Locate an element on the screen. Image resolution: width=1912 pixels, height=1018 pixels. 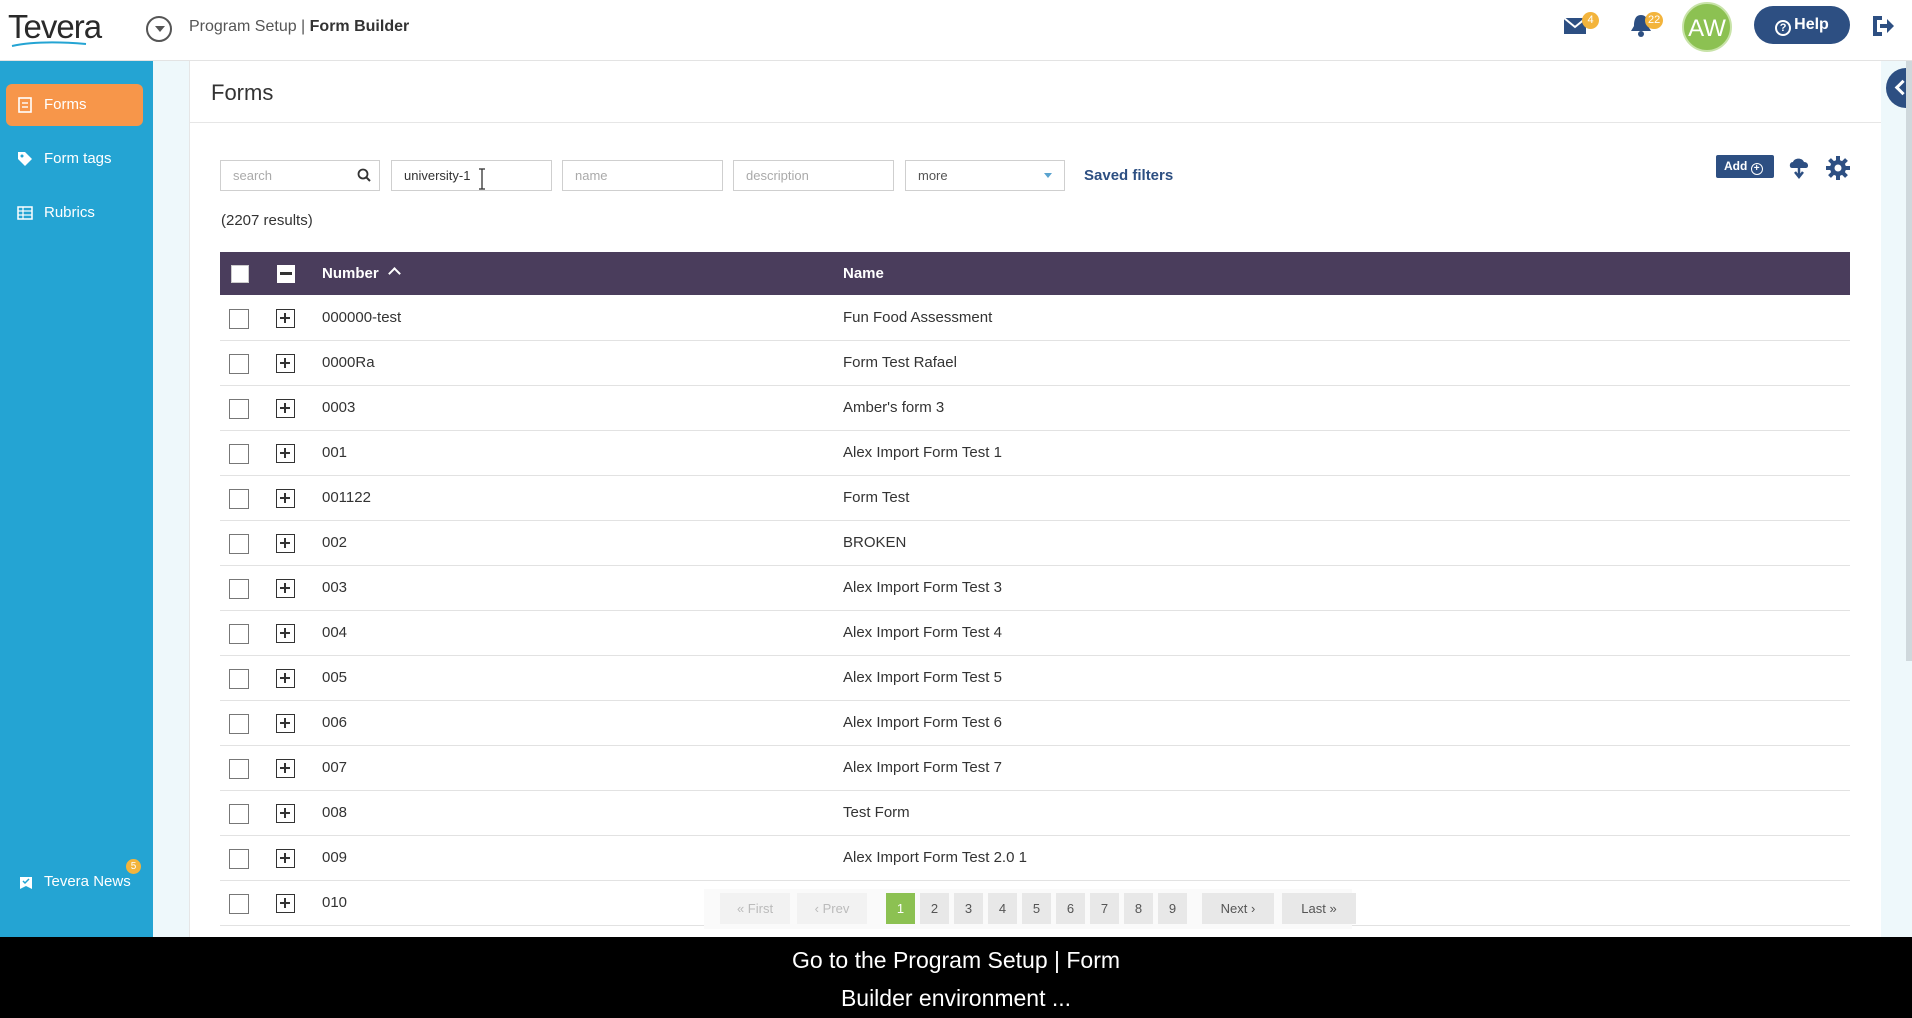
pagination-page: 3 is located at coordinates (968, 908).